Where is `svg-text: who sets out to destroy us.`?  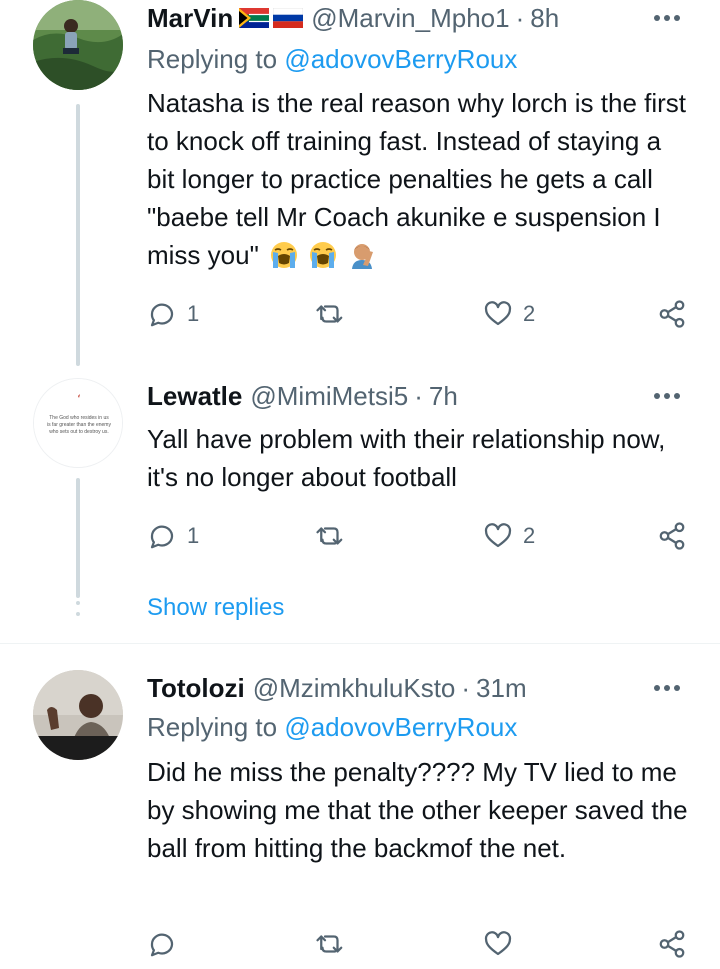
svg-text: who sets out to destroy us. is located at coordinates (78, 432).